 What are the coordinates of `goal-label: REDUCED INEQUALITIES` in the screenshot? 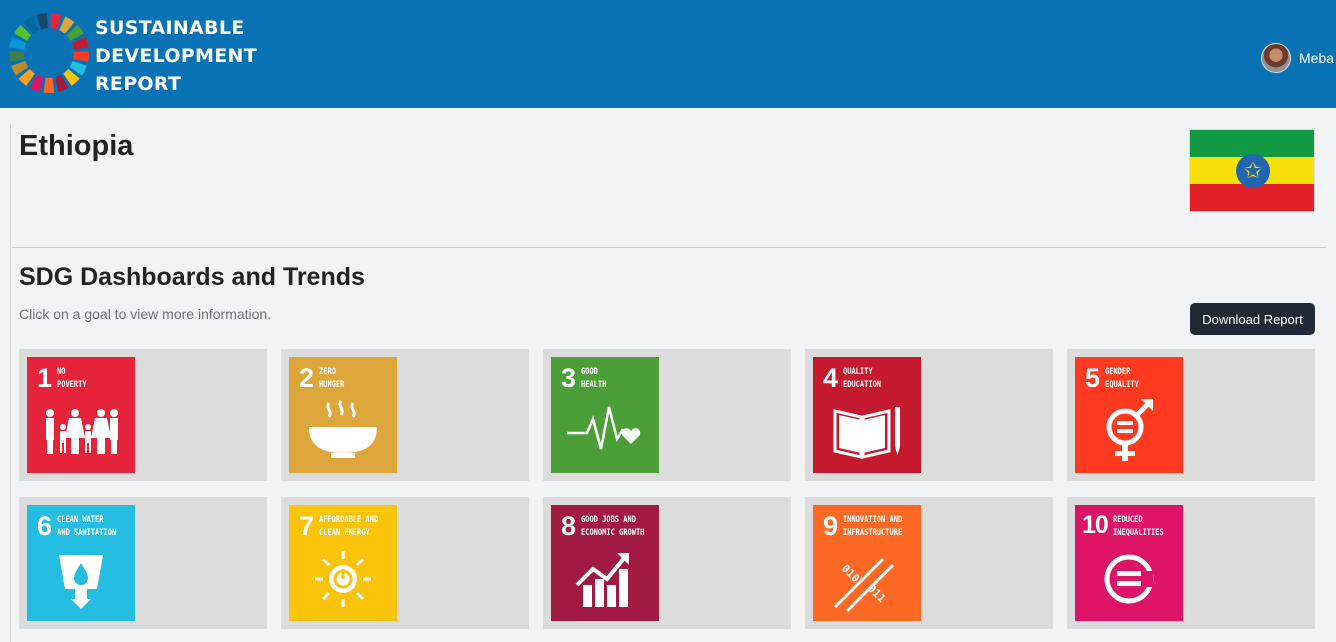 It's located at (1142, 527).